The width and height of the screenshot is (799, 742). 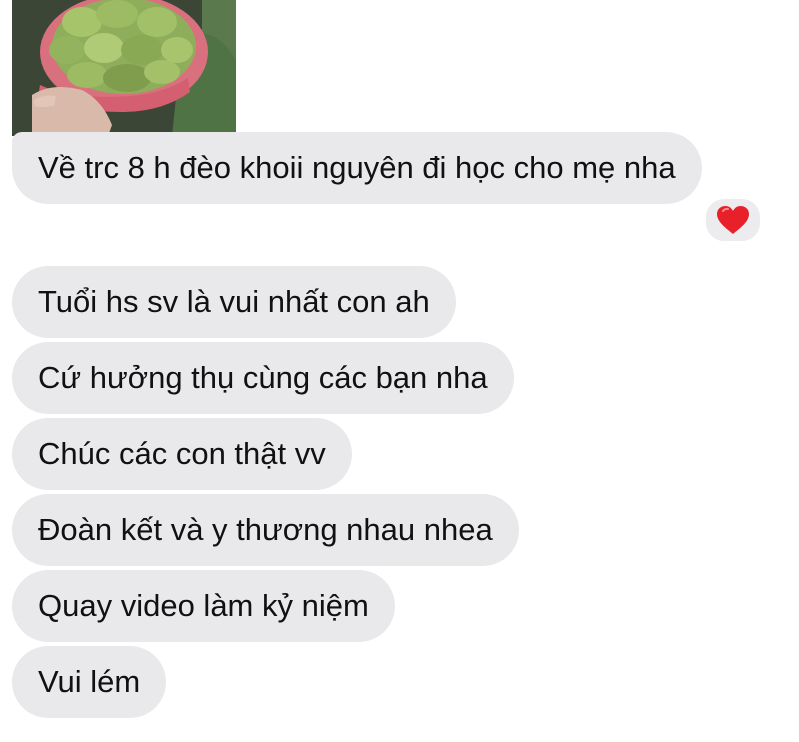 I want to click on message-text: Chúc các con thật vv, so click(x=182, y=453).